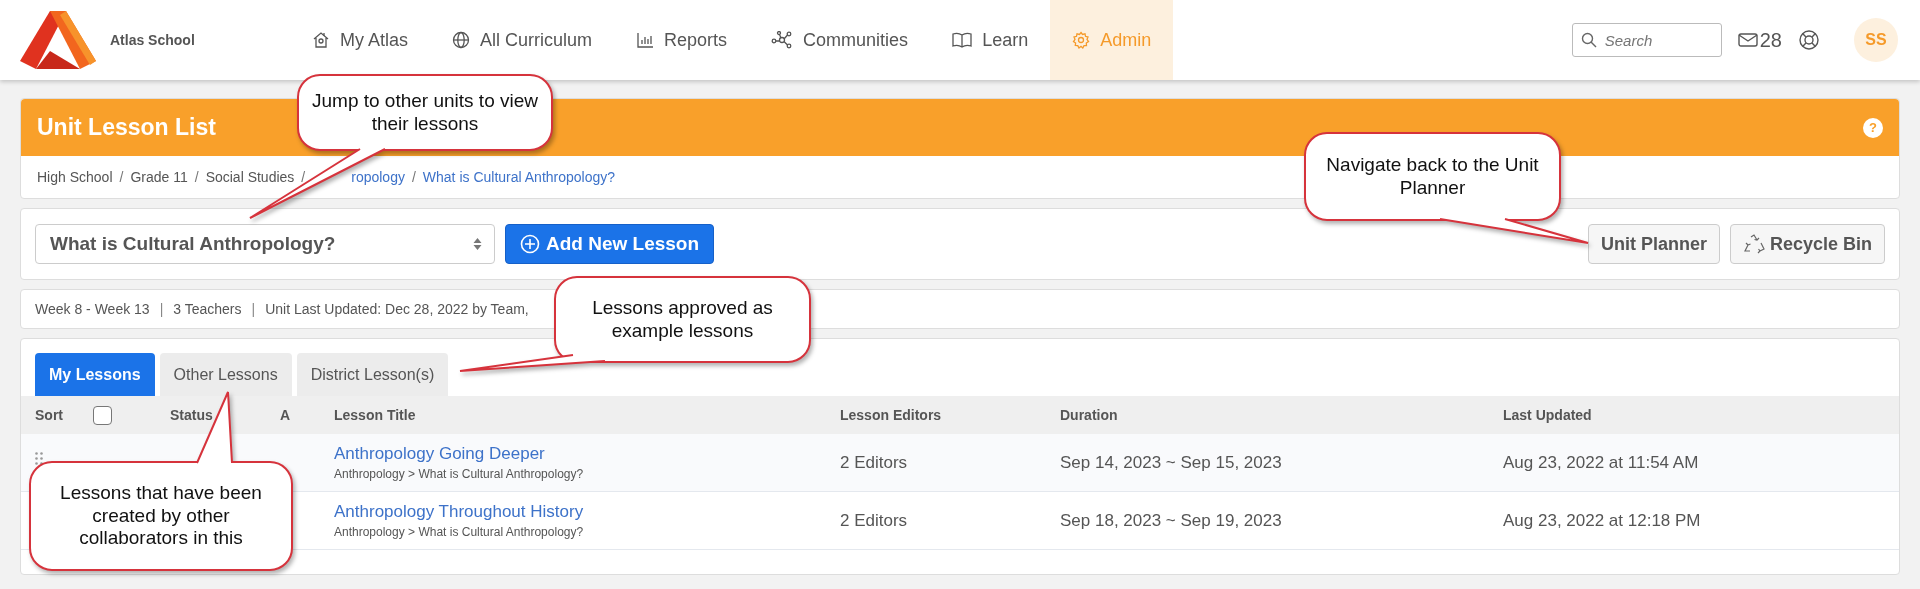  I want to click on tab: My Lessons, so click(95, 374).